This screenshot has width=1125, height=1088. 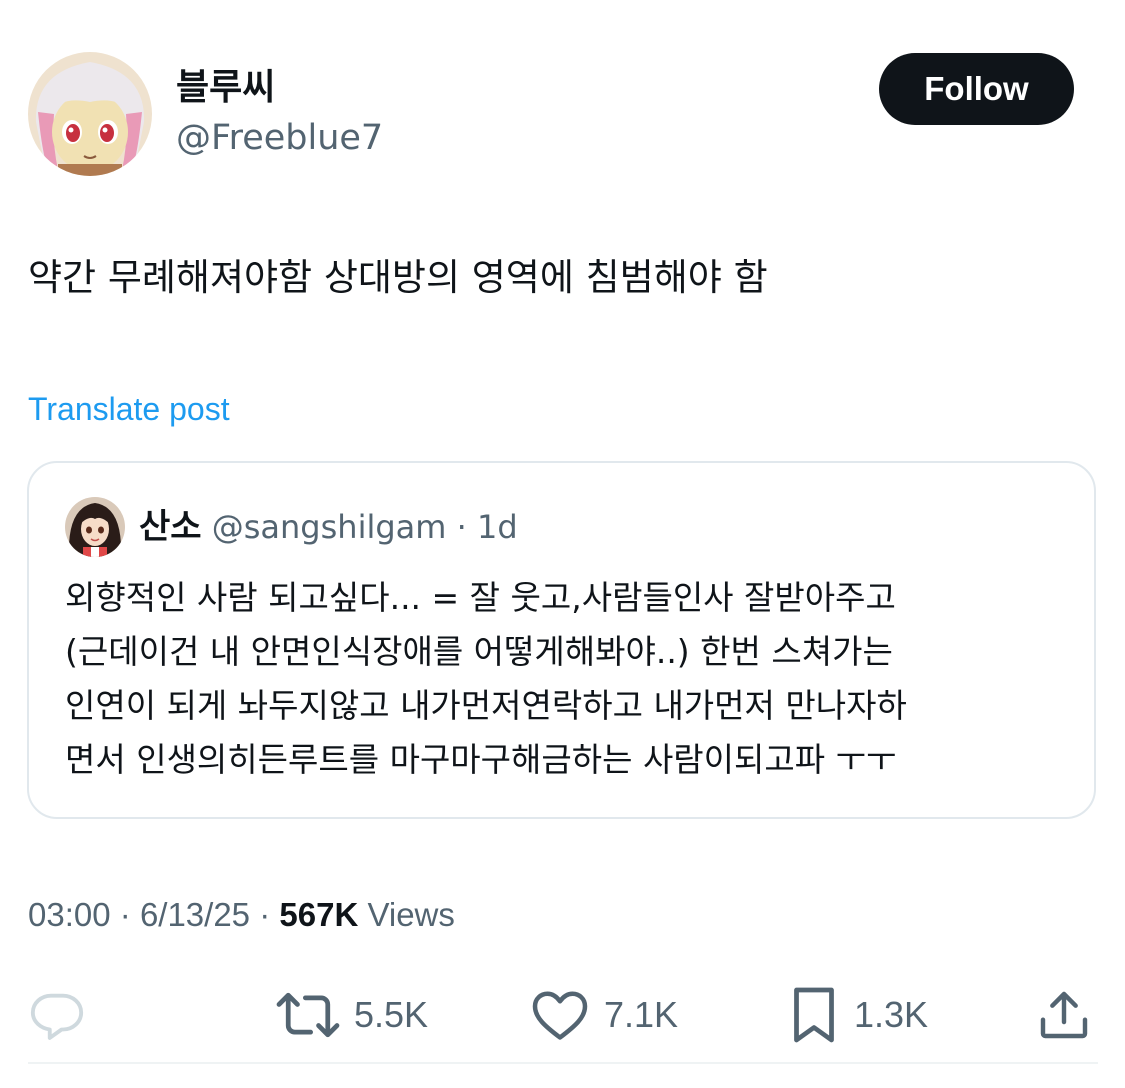 I want to click on repost-count: 5.5K, so click(x=391, y=1014).